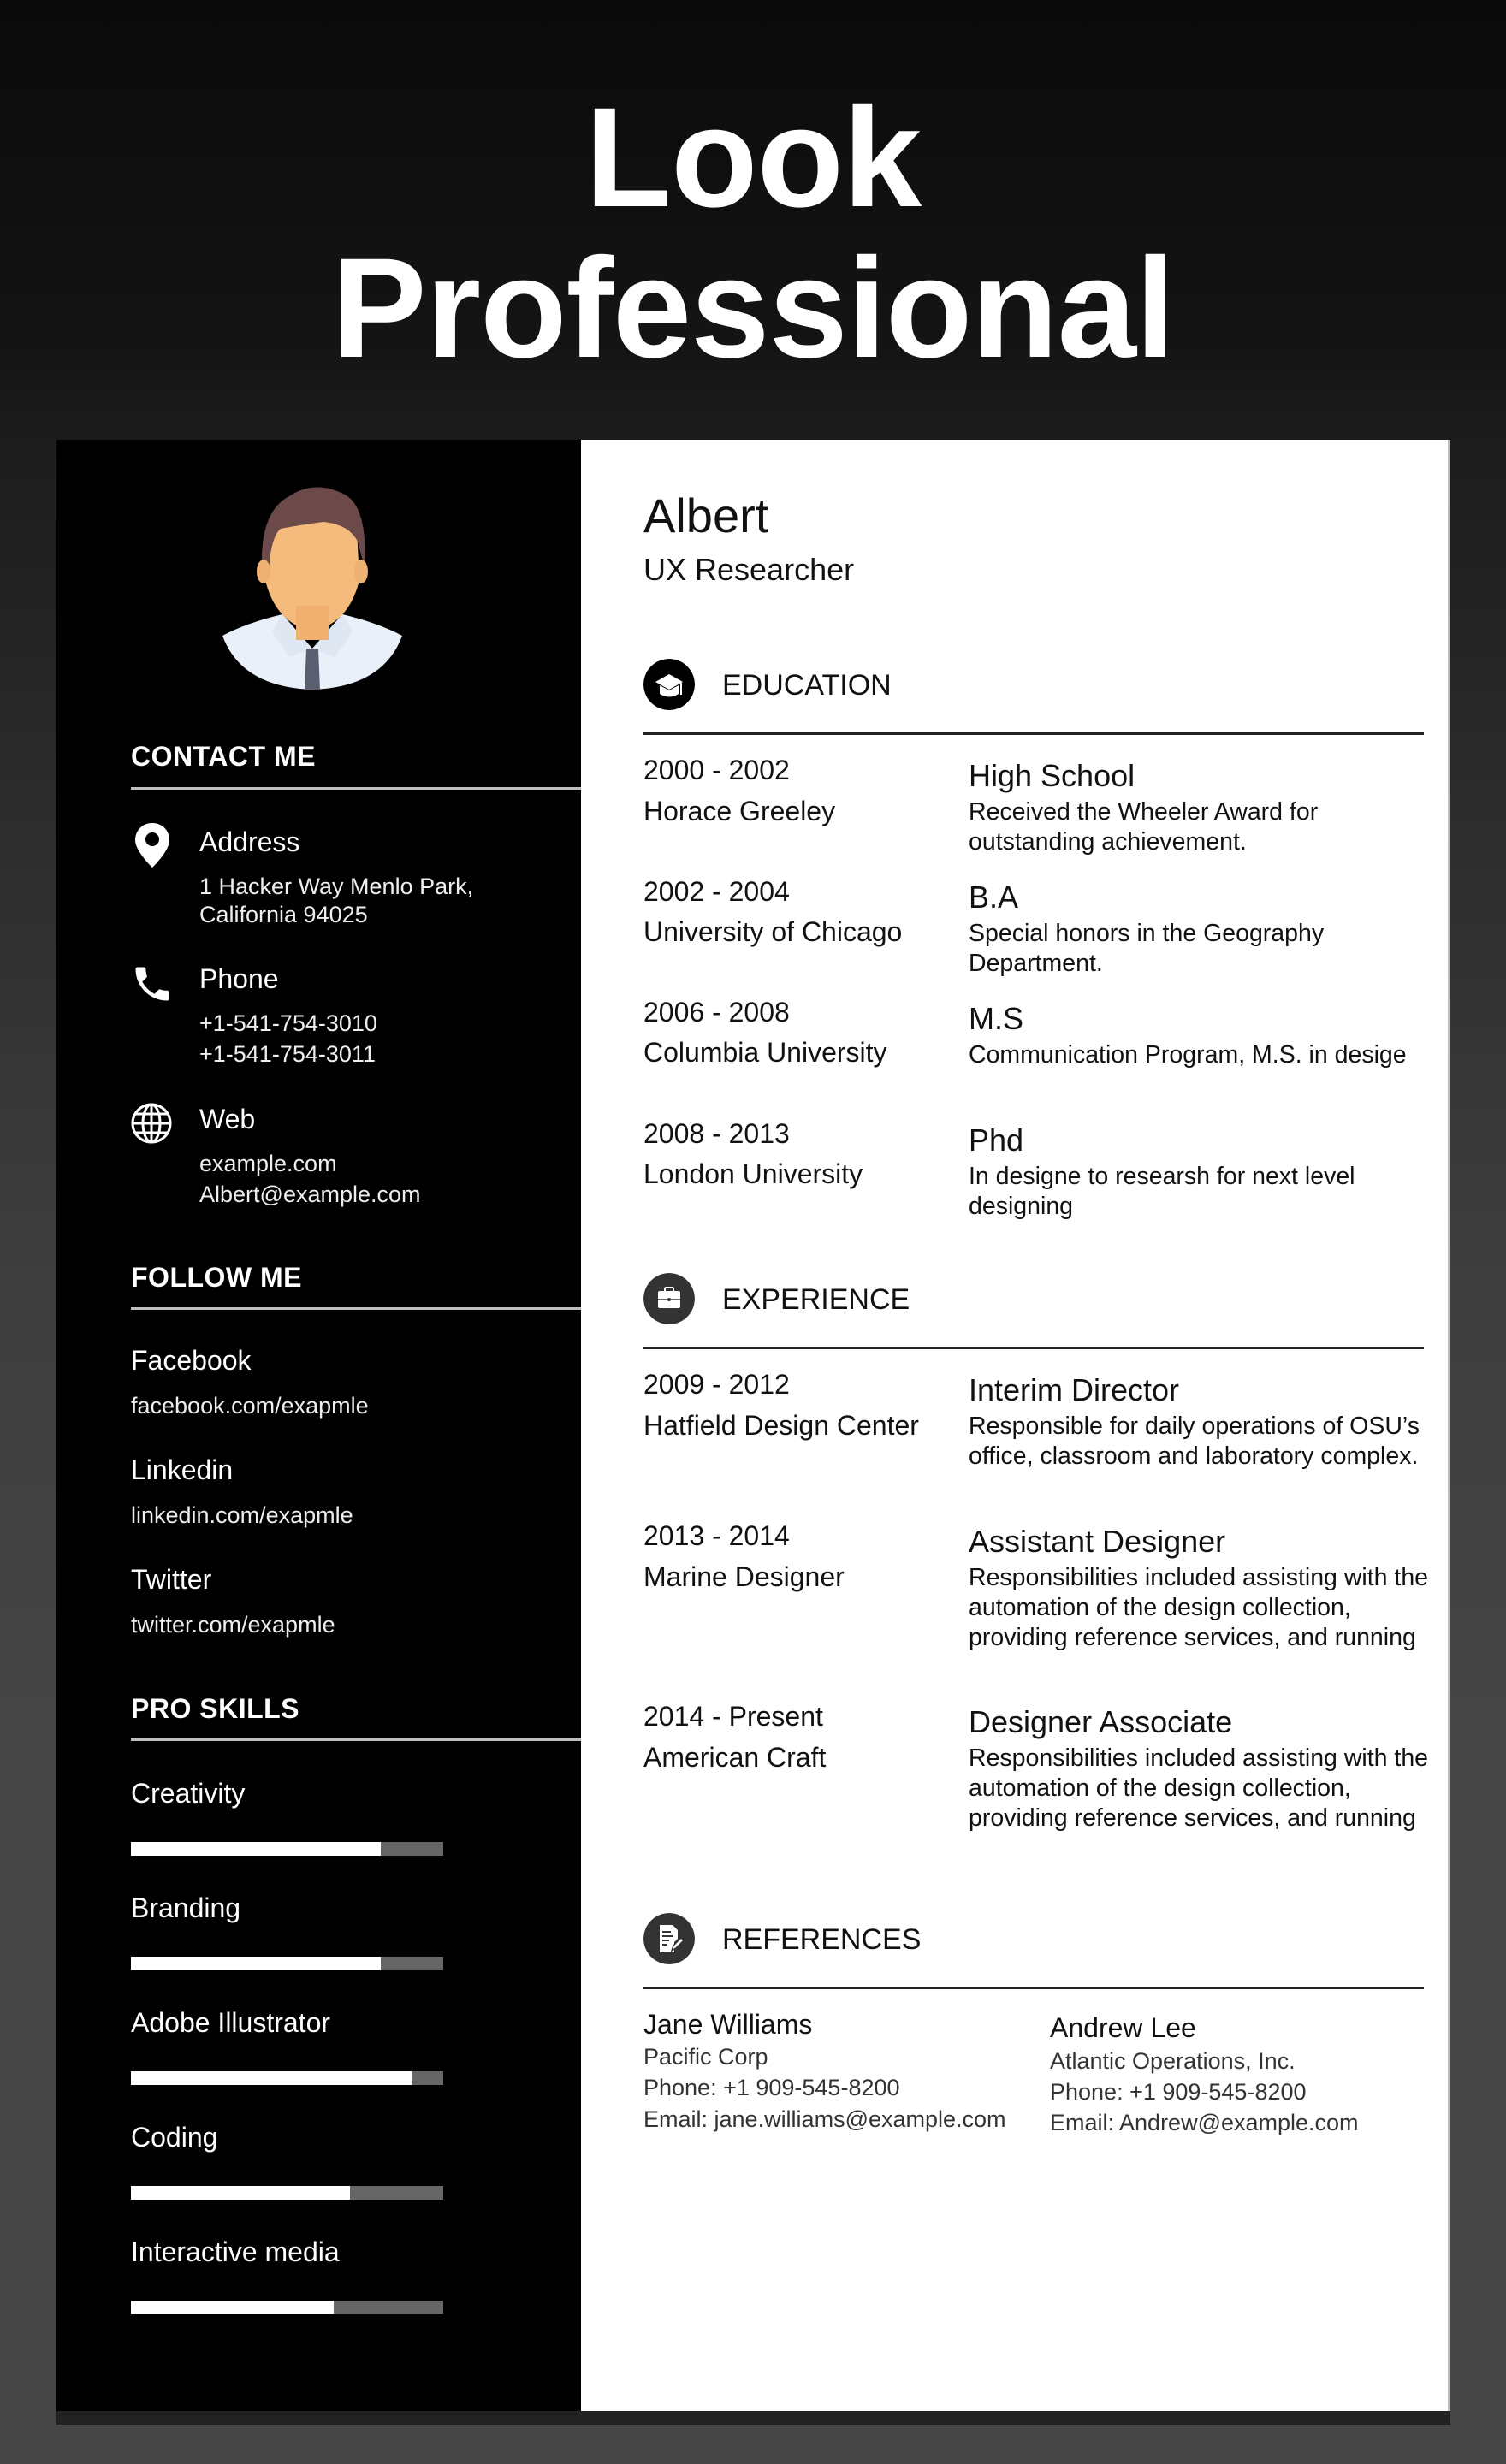 This screenshot has height=2464, width=1506. Describe the element at coordinates (1052, 775) in the screenshot. I see `education-degree: High School` at that location.